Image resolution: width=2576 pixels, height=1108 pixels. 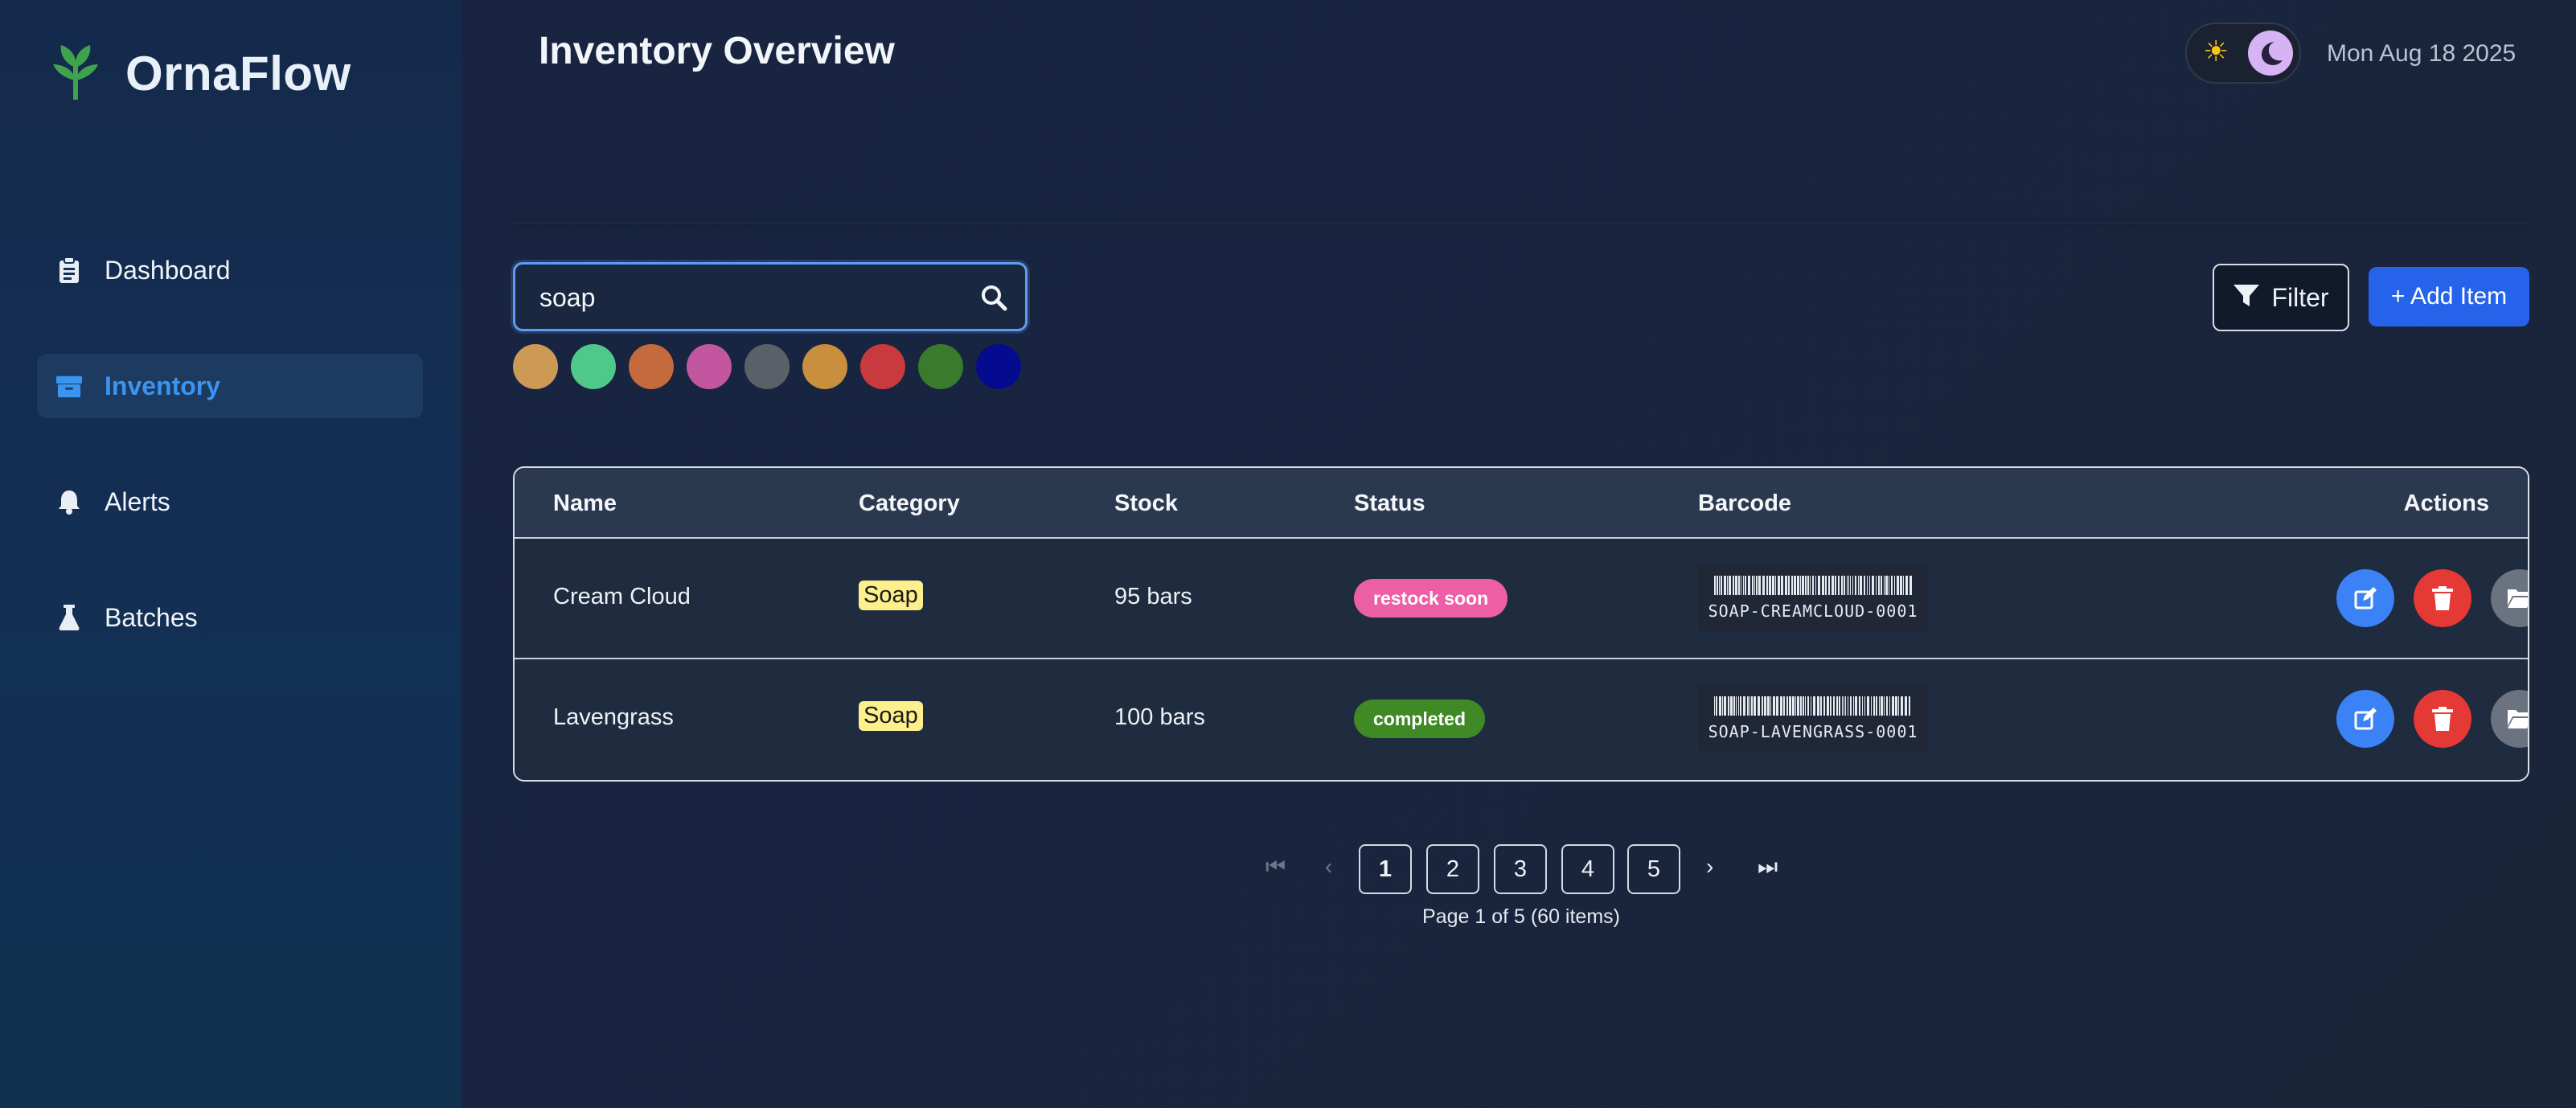 What do you see at coordinates (1745, 503) in the screenshot?
I see `column-header-barcode: Barcode` at bounding box center [1745, 503].